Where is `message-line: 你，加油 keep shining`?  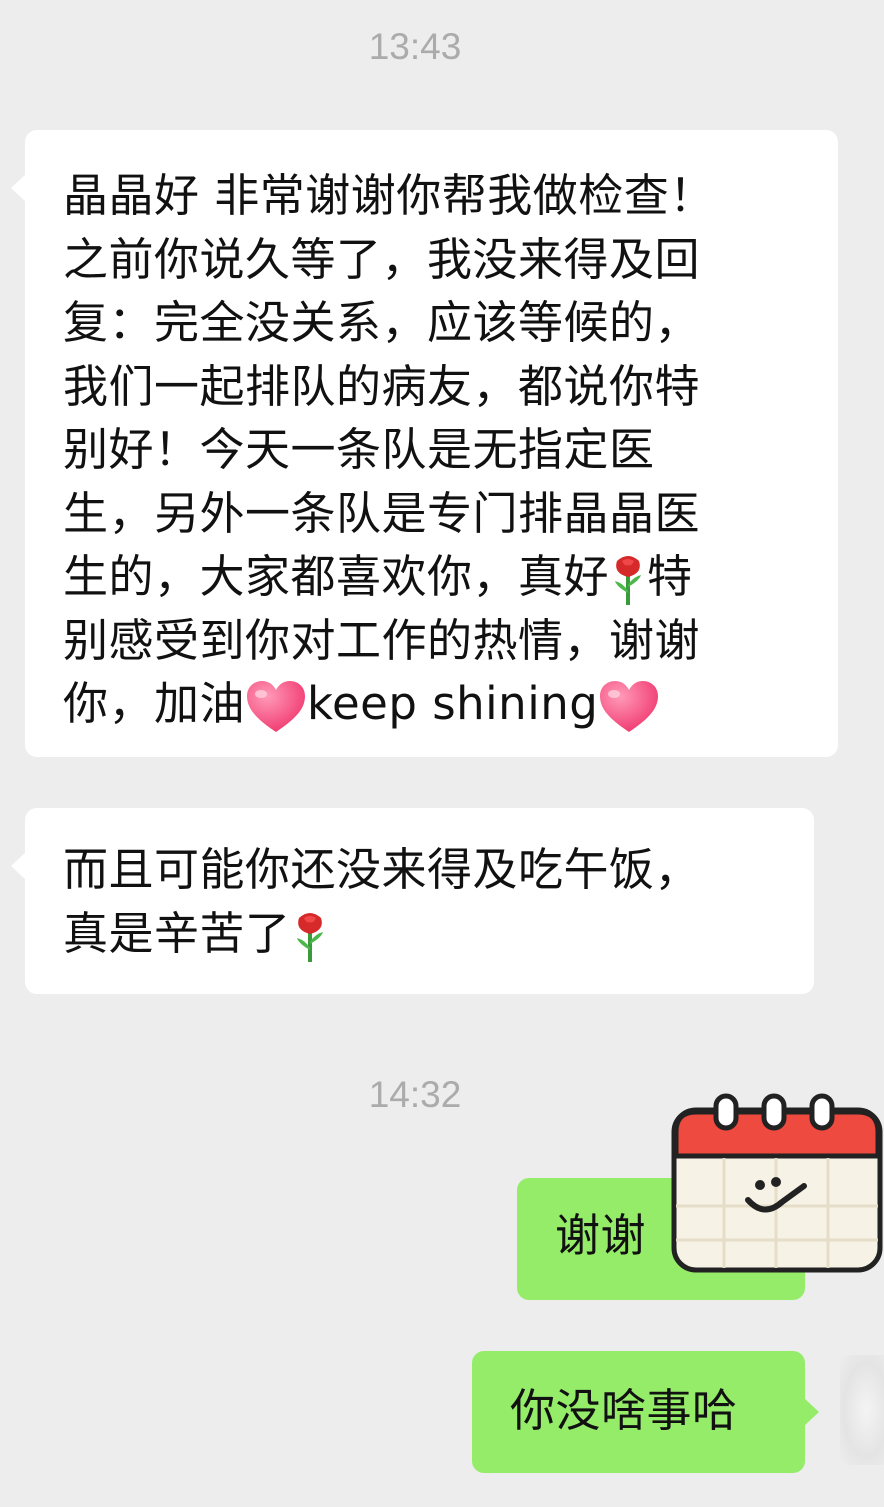
message-line: 你，加油 keep shining is located at coordinates (440, 704).